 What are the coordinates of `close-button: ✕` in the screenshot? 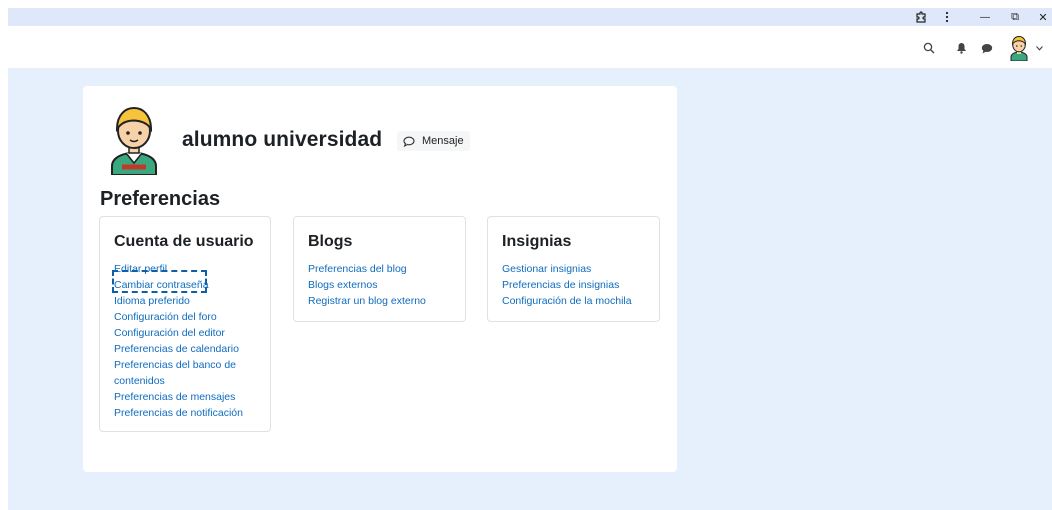 It's located at (1042, 17).